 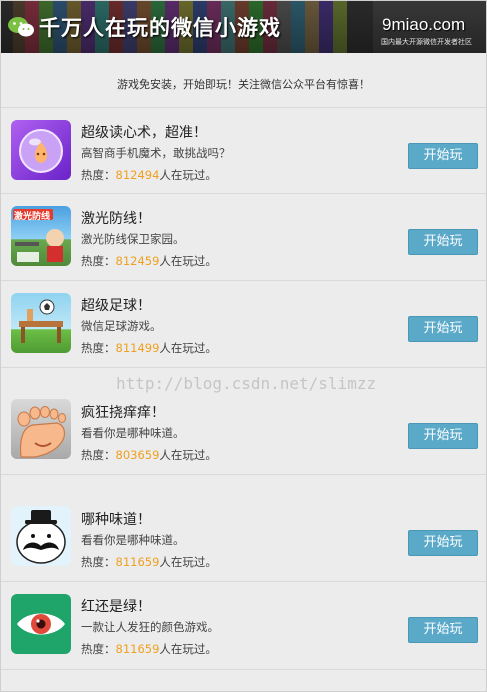 I want to click on game-heat: 热度：811499人在玩过。, so click(x=149, y=348).